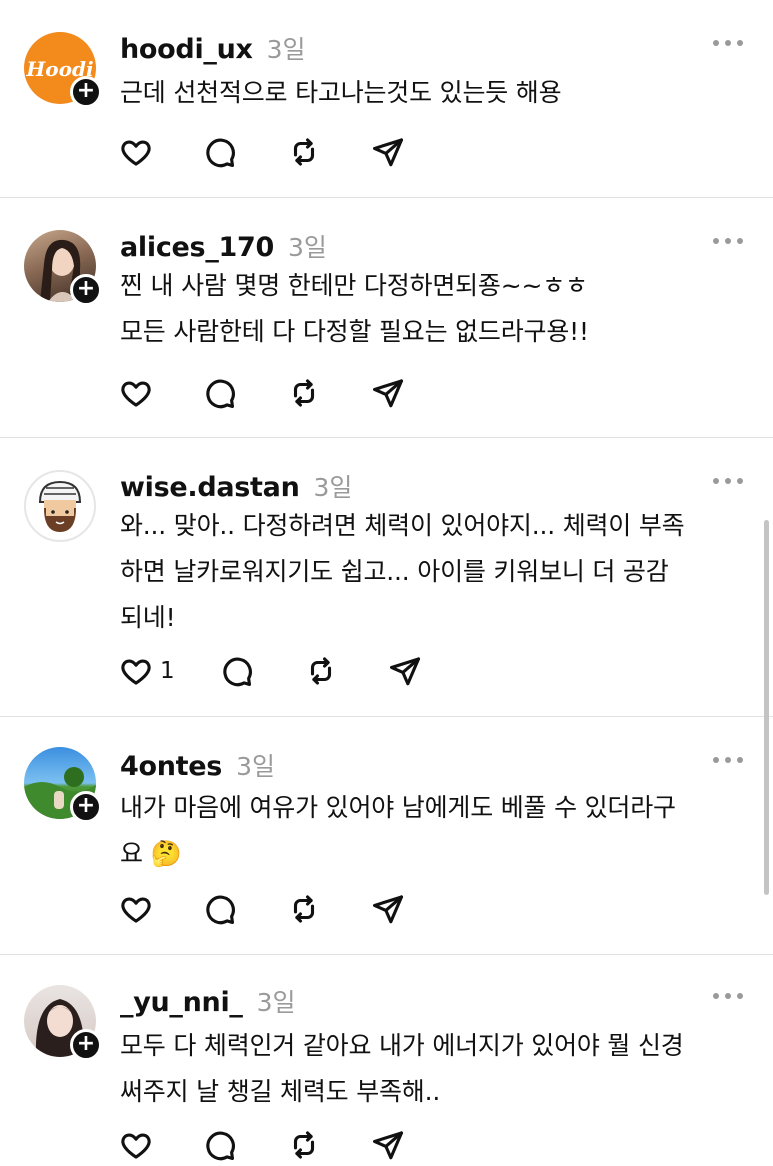  Describe the element at coordinates (341, 92) in the screenshot. I see `post-text-line: 근데 선천적으로 타고나는것도 있는듯 해용` at that location.